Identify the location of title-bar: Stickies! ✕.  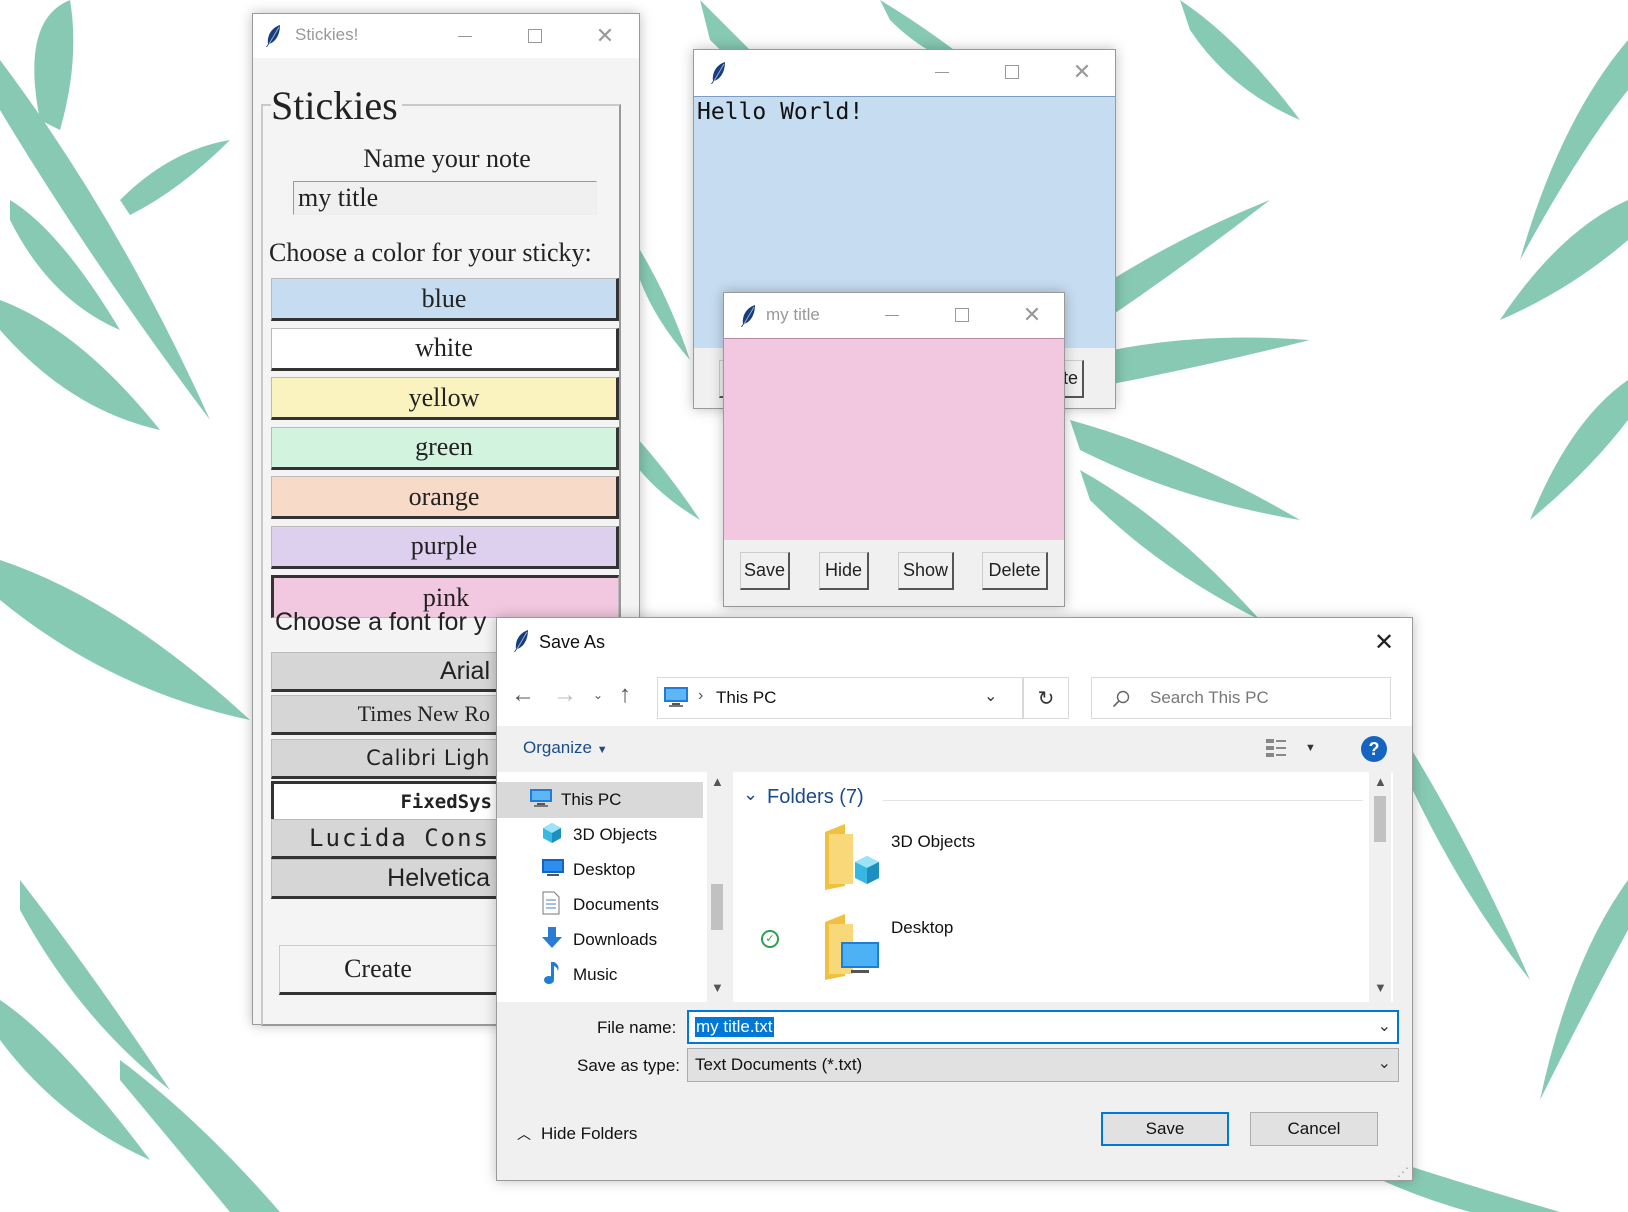
(446, 36).